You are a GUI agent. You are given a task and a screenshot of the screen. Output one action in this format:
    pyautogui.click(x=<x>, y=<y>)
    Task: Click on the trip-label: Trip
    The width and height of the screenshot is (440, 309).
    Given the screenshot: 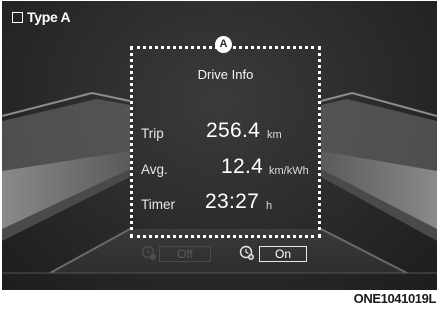 What is the action you would take?
    pyautogui.click(x=152, y=133)
    